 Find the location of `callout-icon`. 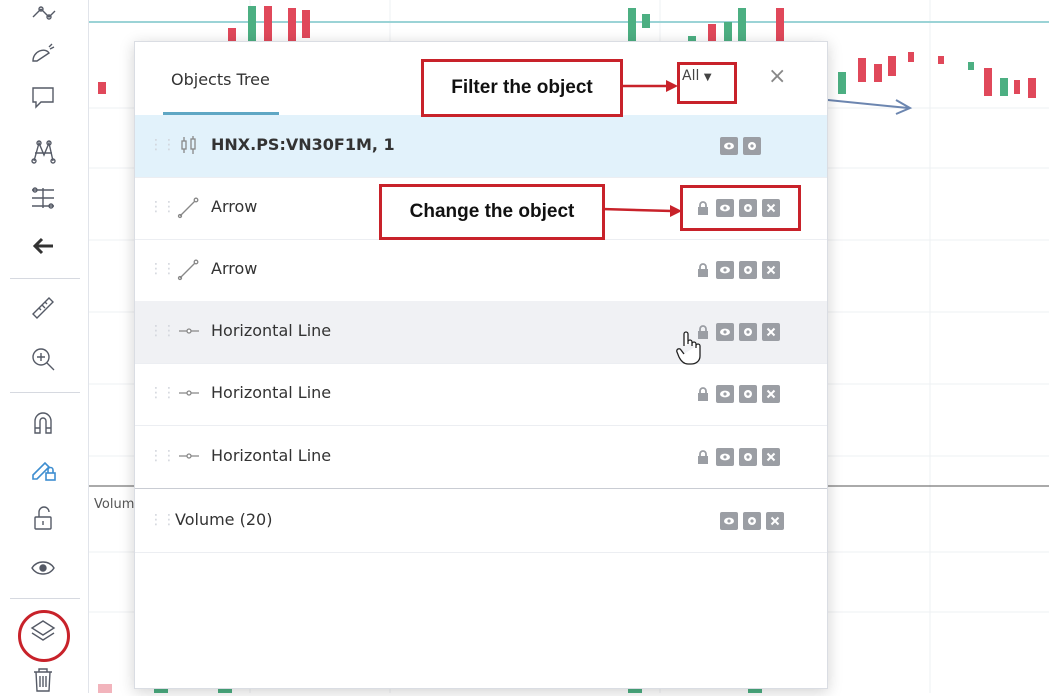

callout-icon is located at coordinates (43, 97).